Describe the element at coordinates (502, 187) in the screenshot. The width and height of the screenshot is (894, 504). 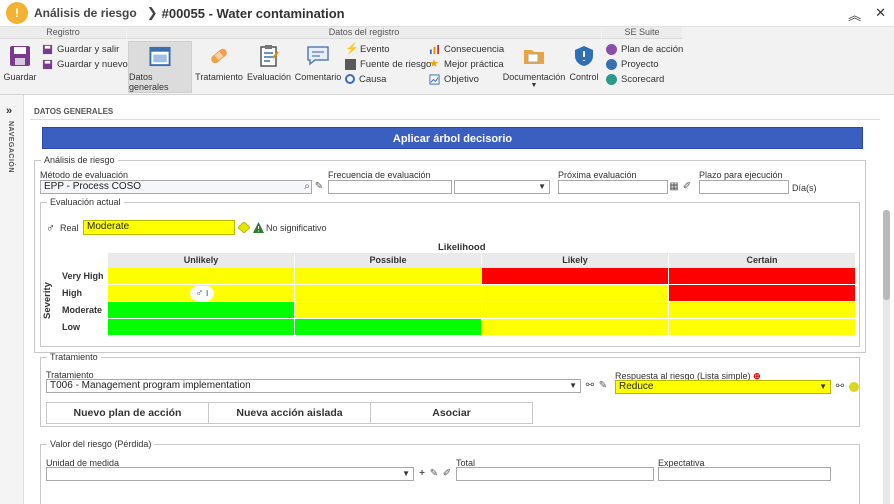
I see `frecuencia-unit-select: ▼` at that location.